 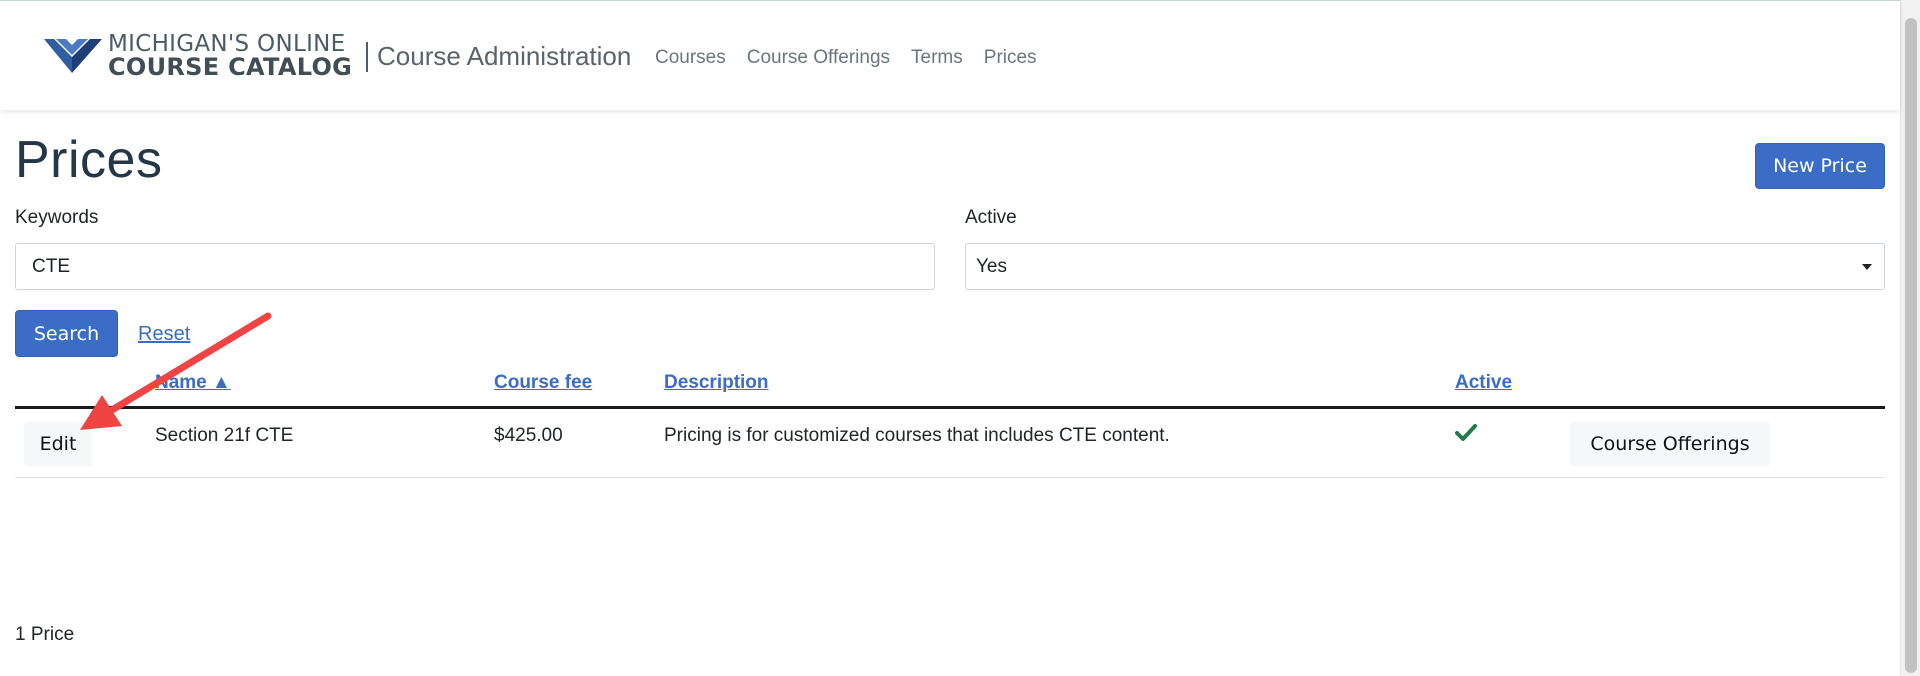 I want to click on column-header-active: Active, so click(x=1483, y=383).